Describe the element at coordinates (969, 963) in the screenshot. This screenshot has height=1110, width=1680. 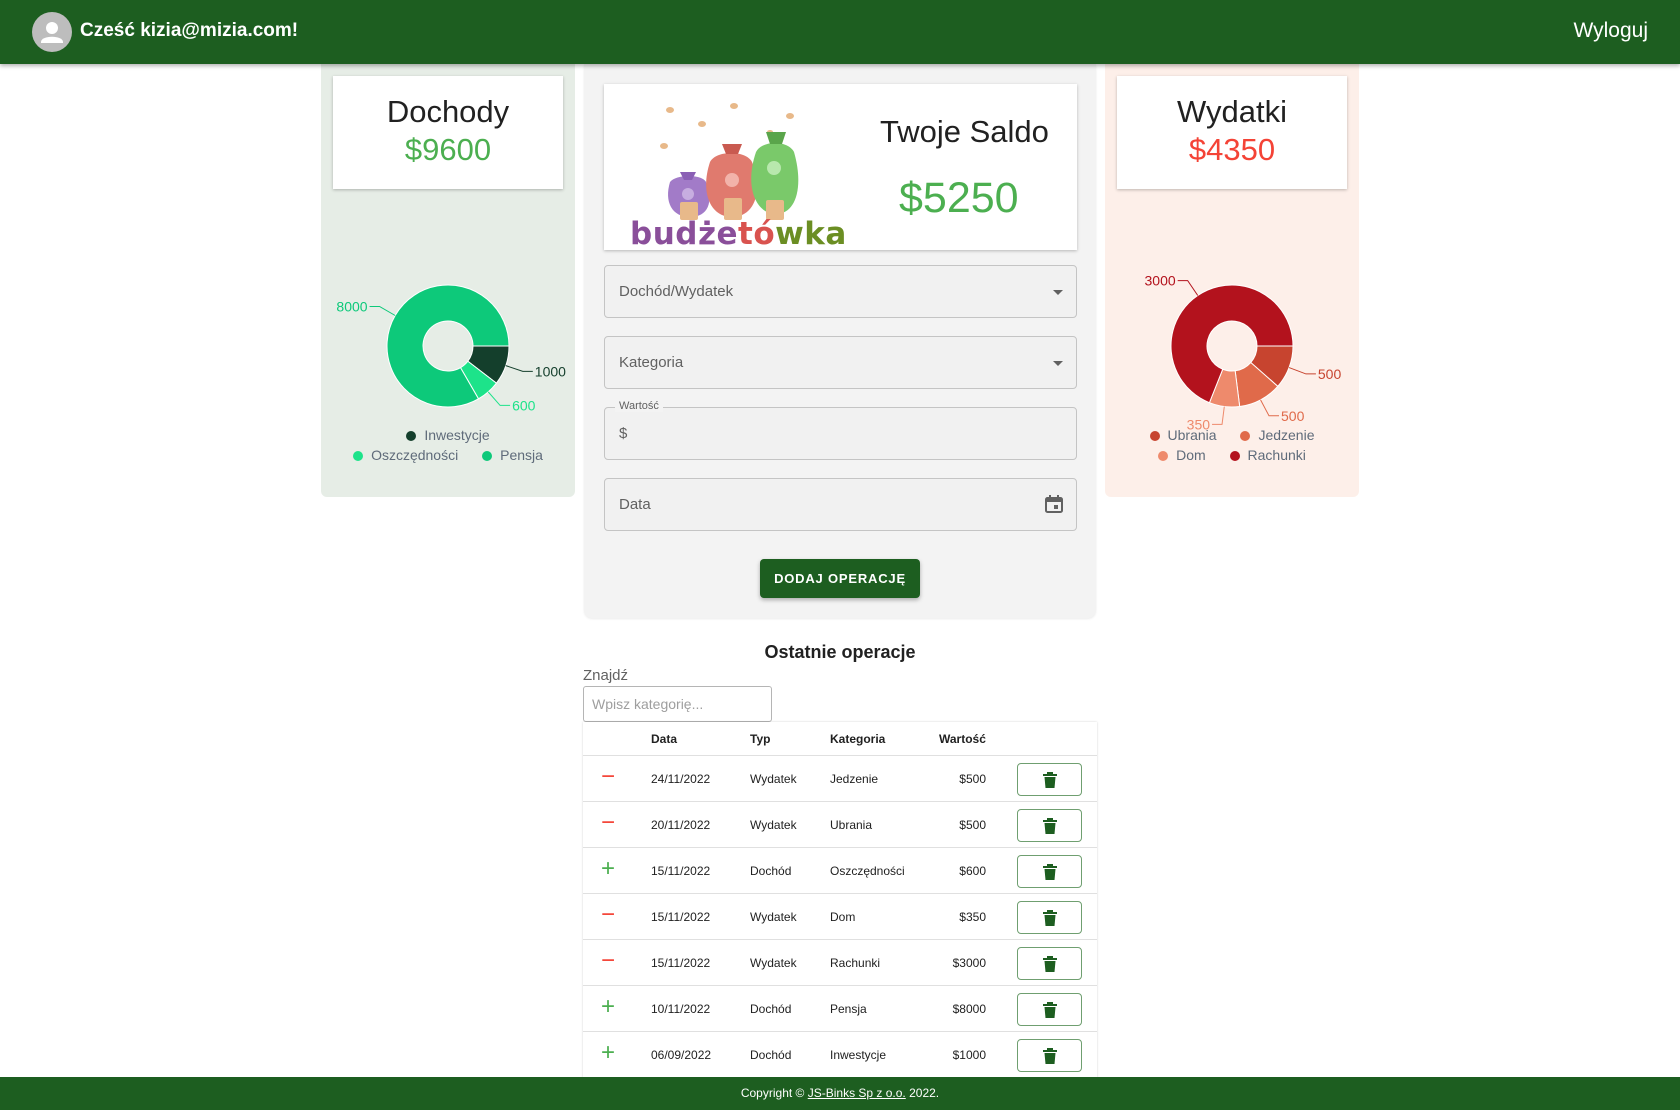
I see `row-value: $3000` at that location.